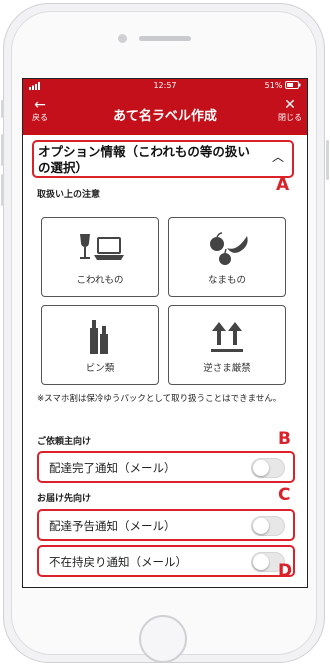  What do you see at coordinates (165, 86) in the screenshot?
I see `status-bar: 12:57 51%` at bounding box center [165, 86].